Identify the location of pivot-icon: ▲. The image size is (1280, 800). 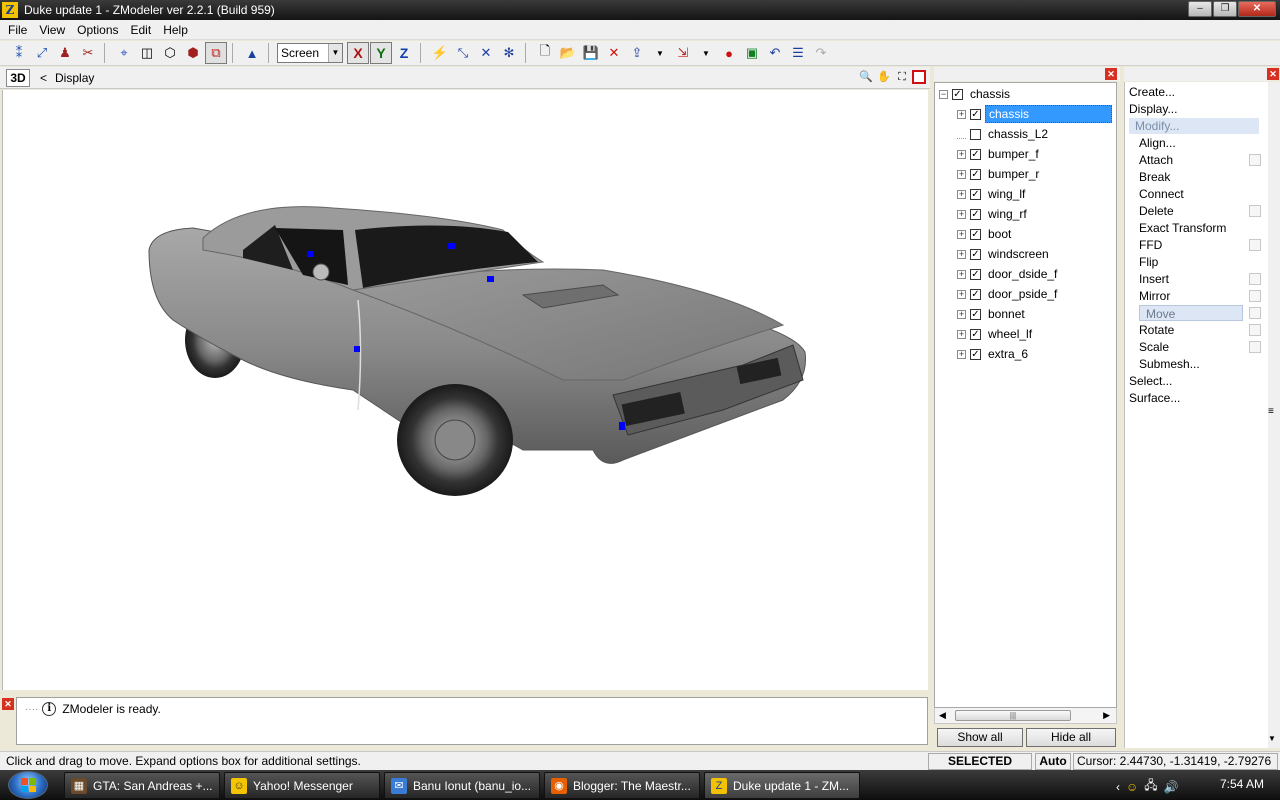
(252, 53).